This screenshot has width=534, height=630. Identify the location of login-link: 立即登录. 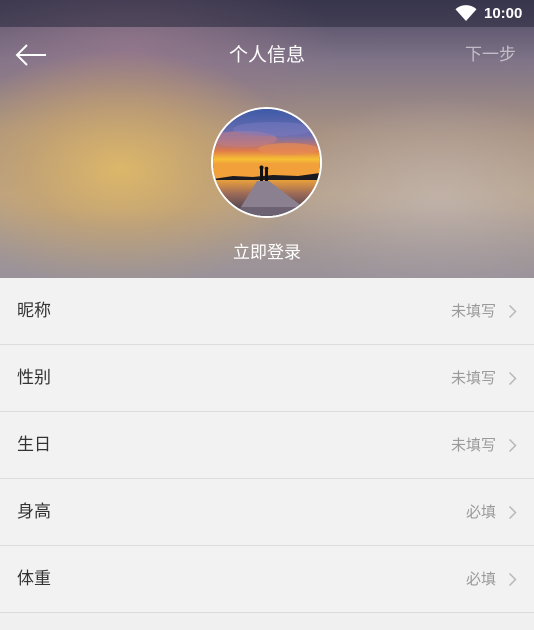
(267, 253).